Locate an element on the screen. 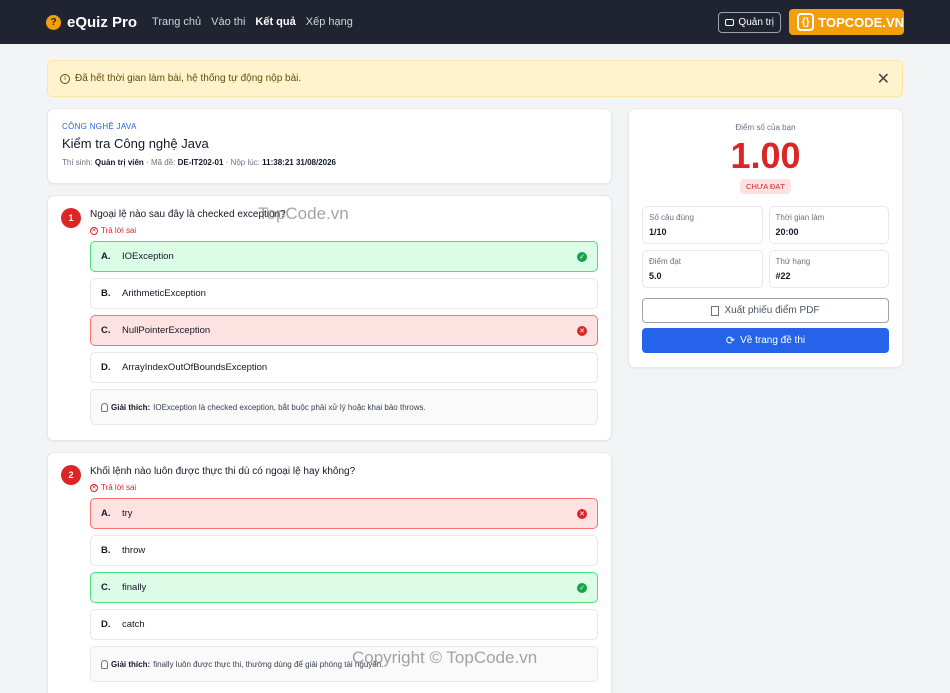  option-d: D. ArrayIndexOutOfBoundsException is located at coordinates (344, 367).